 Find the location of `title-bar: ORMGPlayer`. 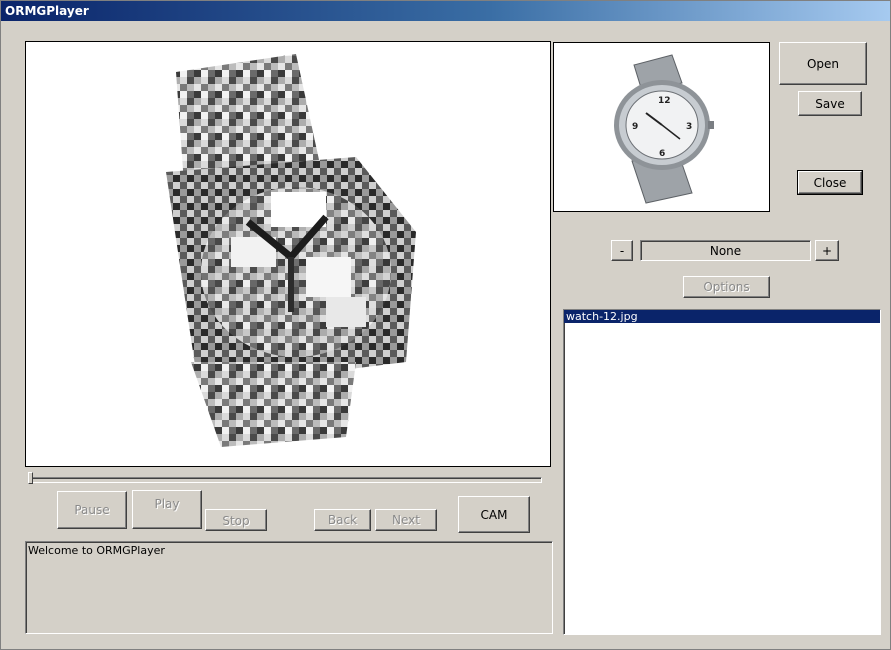

title-bar: ORMGPlayer is located at coordinates (445, 11).